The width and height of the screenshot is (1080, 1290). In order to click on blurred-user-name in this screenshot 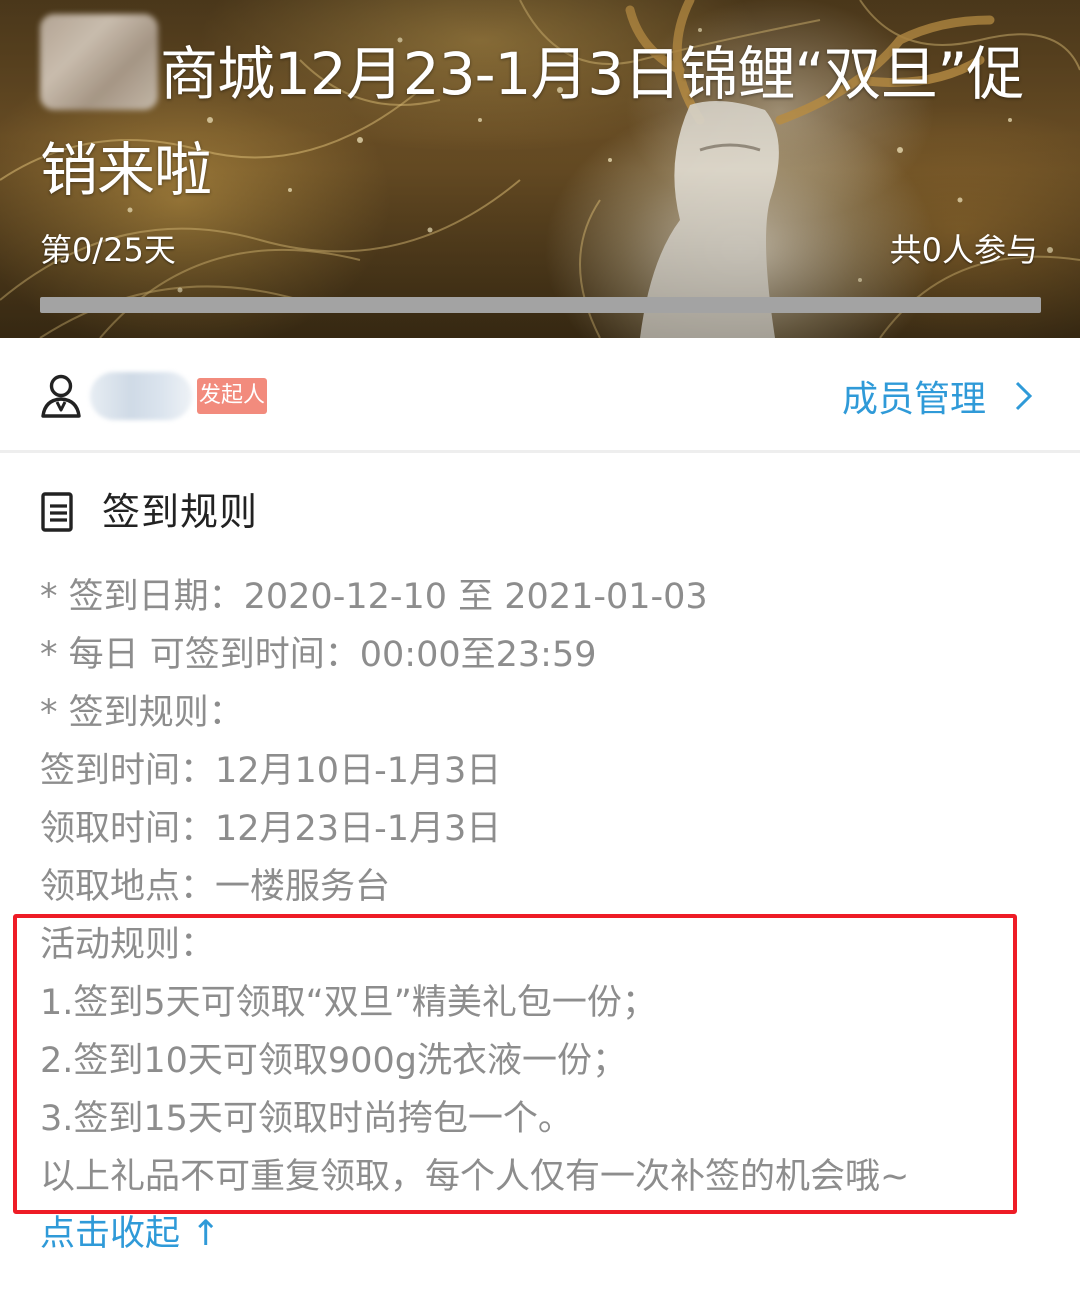, I will do `click(141, 396)`.